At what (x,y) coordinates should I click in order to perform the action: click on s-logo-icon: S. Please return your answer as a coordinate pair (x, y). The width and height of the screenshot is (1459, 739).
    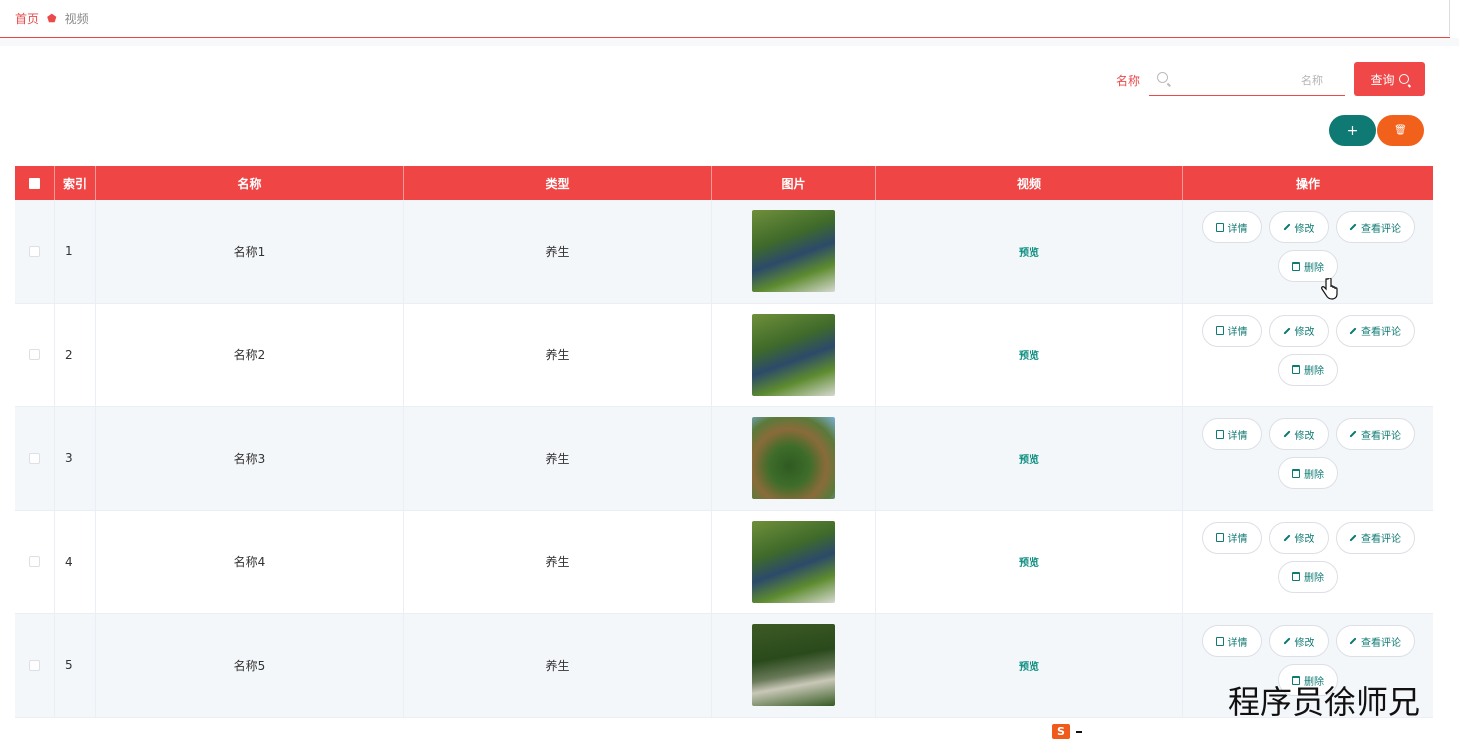
    Looking at the image, I should click on (1061, 731).